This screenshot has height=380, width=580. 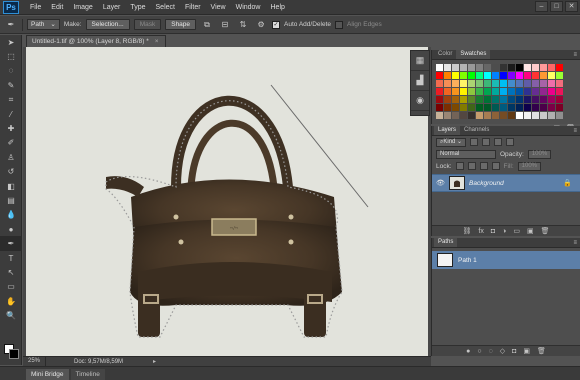 I want to click on stroke-path-icon: ○, so click(x=479, y=351).